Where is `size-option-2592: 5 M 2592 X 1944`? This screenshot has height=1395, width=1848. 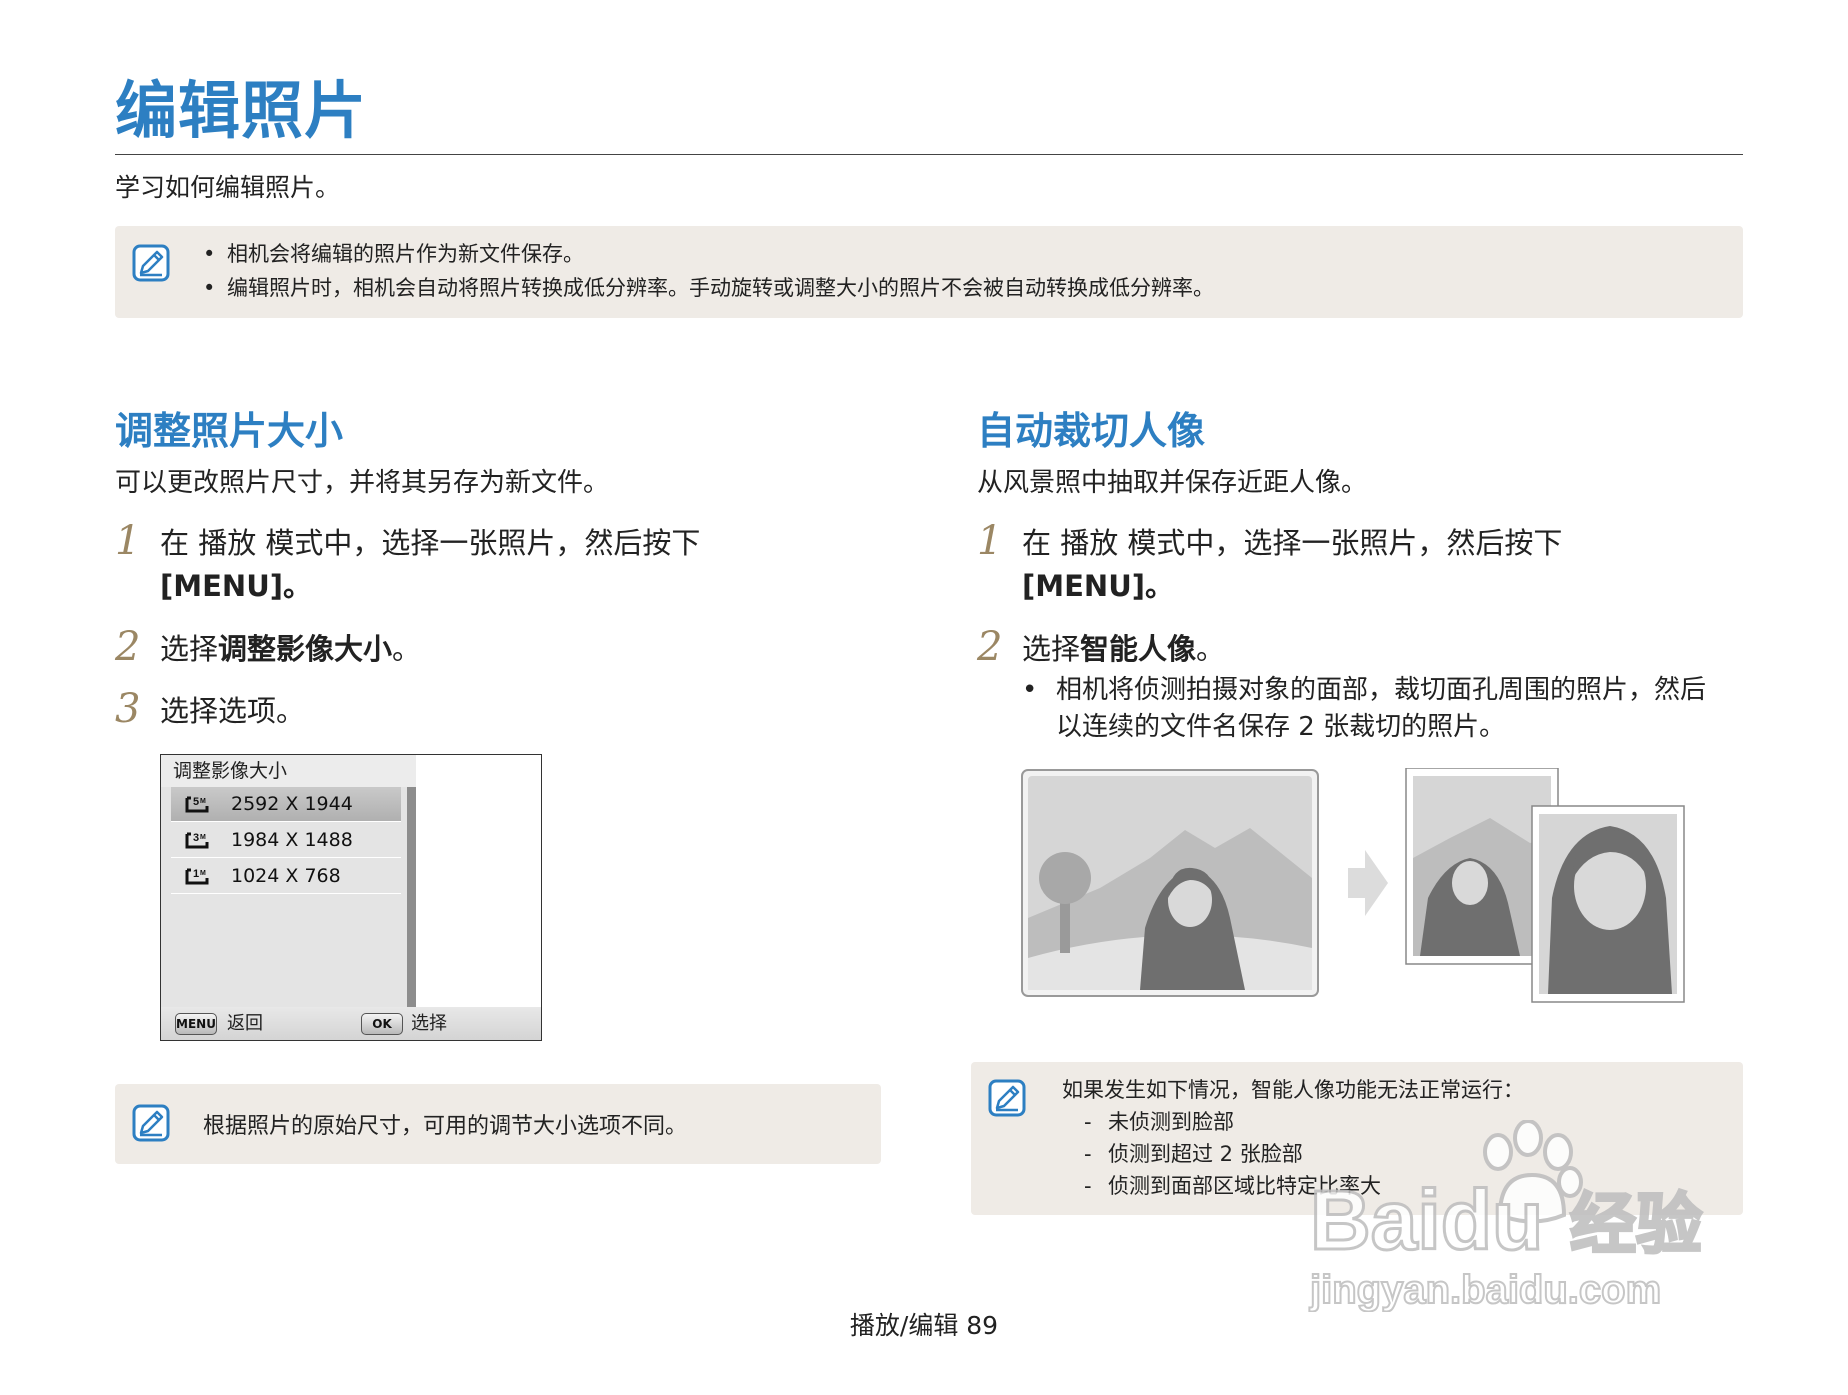
size-option-2592: 5 M 2592 X 1944 is located at coordinates (286, 804).